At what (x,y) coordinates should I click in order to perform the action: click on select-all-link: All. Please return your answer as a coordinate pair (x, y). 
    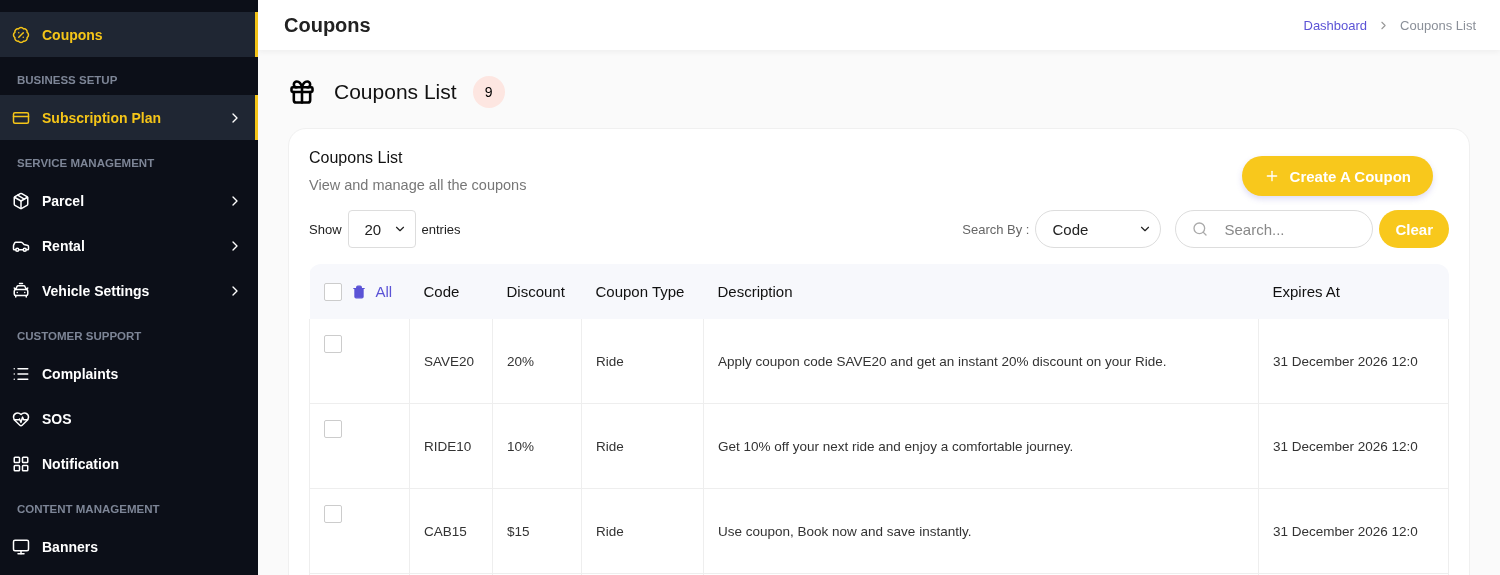
    Looking at the image, I should click on (384, 291).